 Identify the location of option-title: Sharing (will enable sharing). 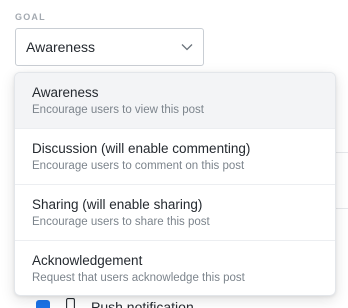
(117, 204).